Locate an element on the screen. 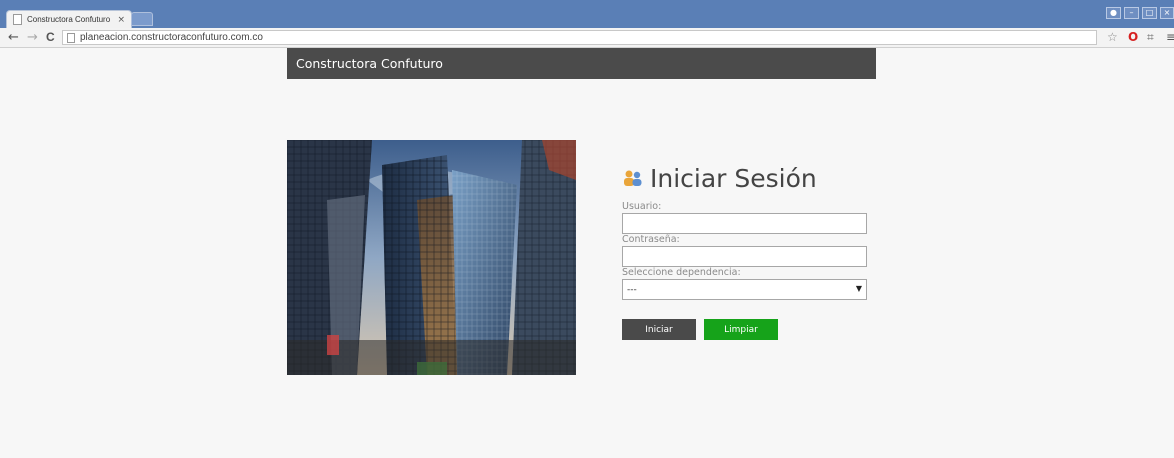 The width and height of the screenshot is (1174, 458). tab-title: Constructora Confuturo is located at coordinates (69, 19).